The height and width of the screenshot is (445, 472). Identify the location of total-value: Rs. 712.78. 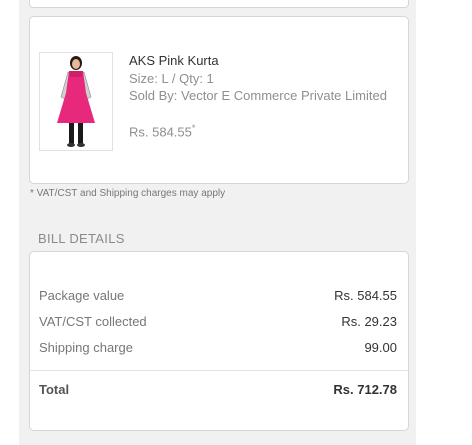
(365, 389).